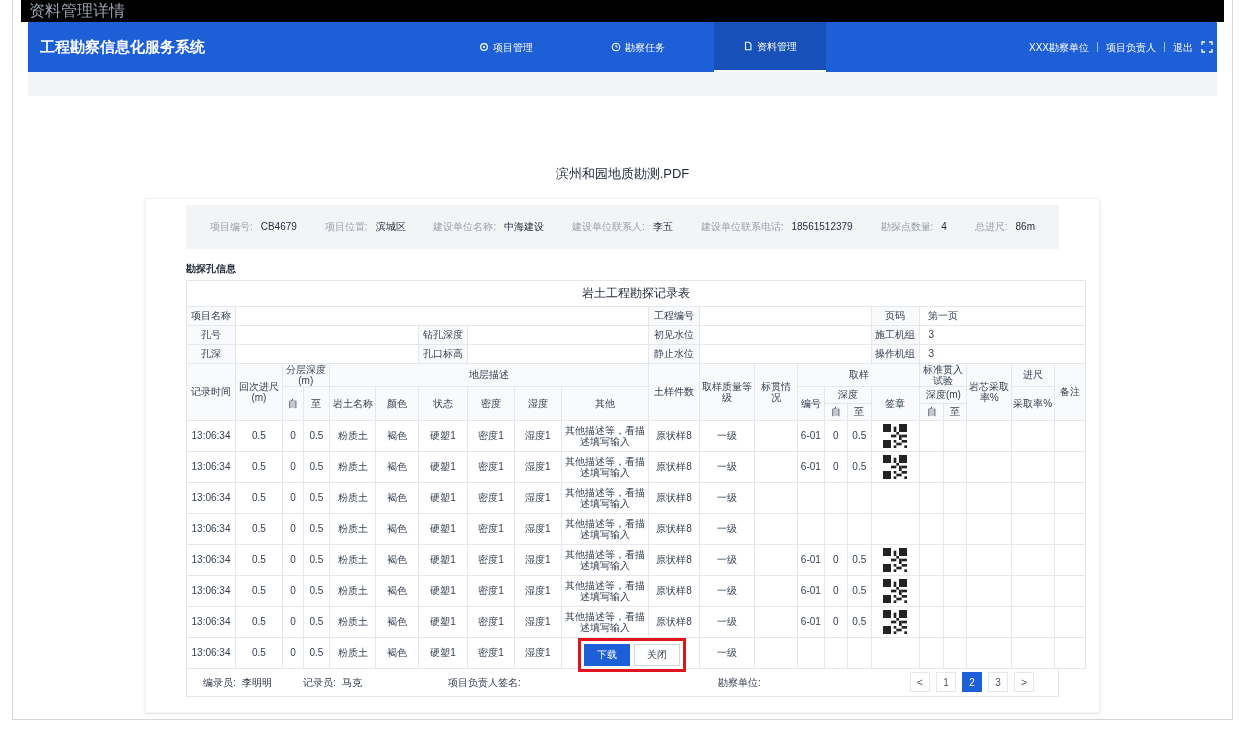 The width and height of the screenshot is (1245, 744). I want to click on footer-value: 李明明, so click(256, 682).